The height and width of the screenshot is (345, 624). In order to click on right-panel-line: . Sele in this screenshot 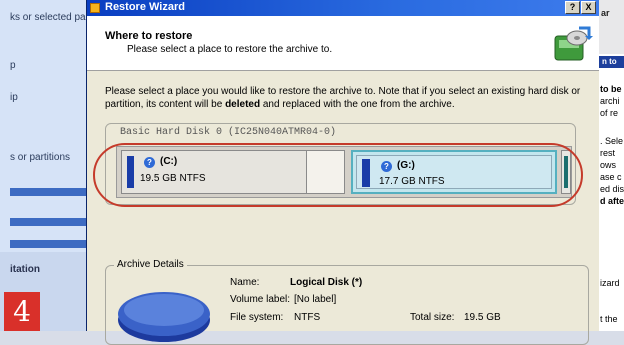, I will do `click(612, 141)`.